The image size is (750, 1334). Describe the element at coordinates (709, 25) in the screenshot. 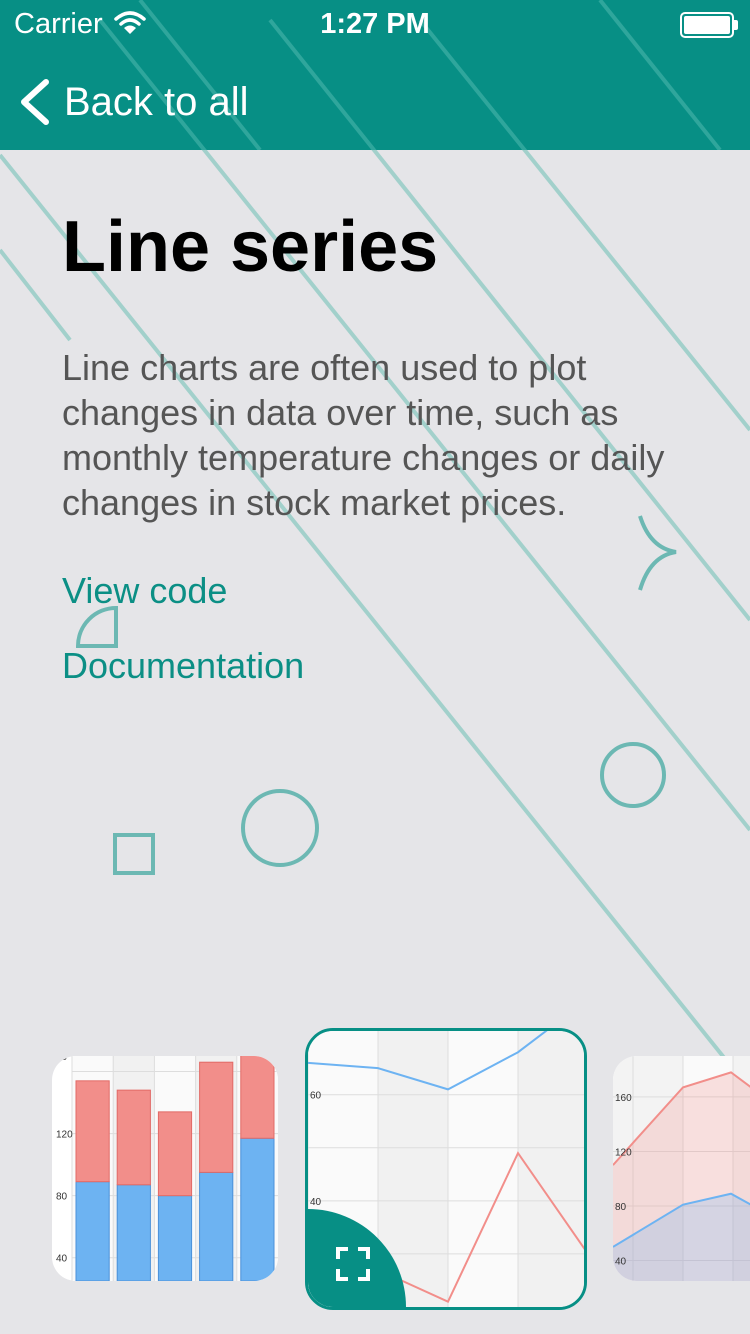

I see `battery-icon` at that location.